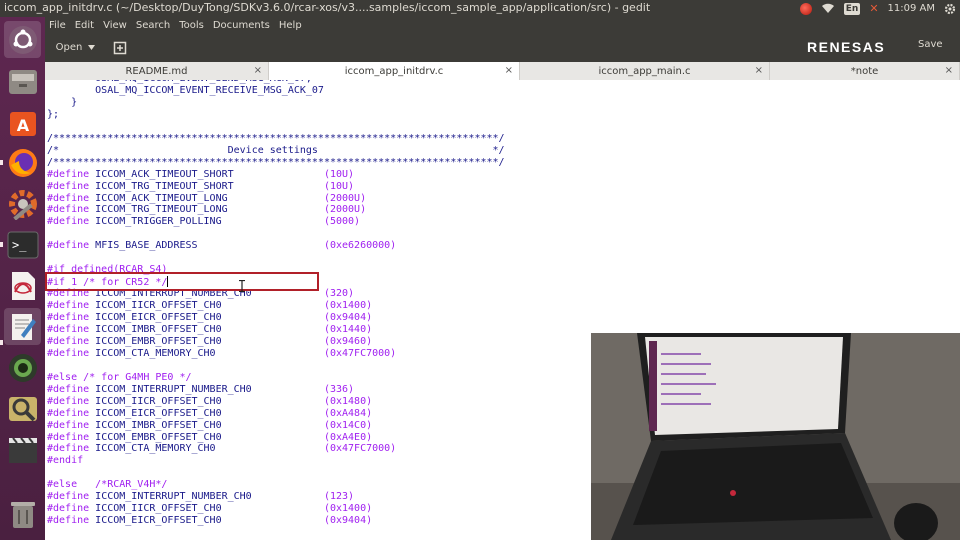 This screenshot has width=960, height=540. I want to click on firefox-icon, so click(22, 162).